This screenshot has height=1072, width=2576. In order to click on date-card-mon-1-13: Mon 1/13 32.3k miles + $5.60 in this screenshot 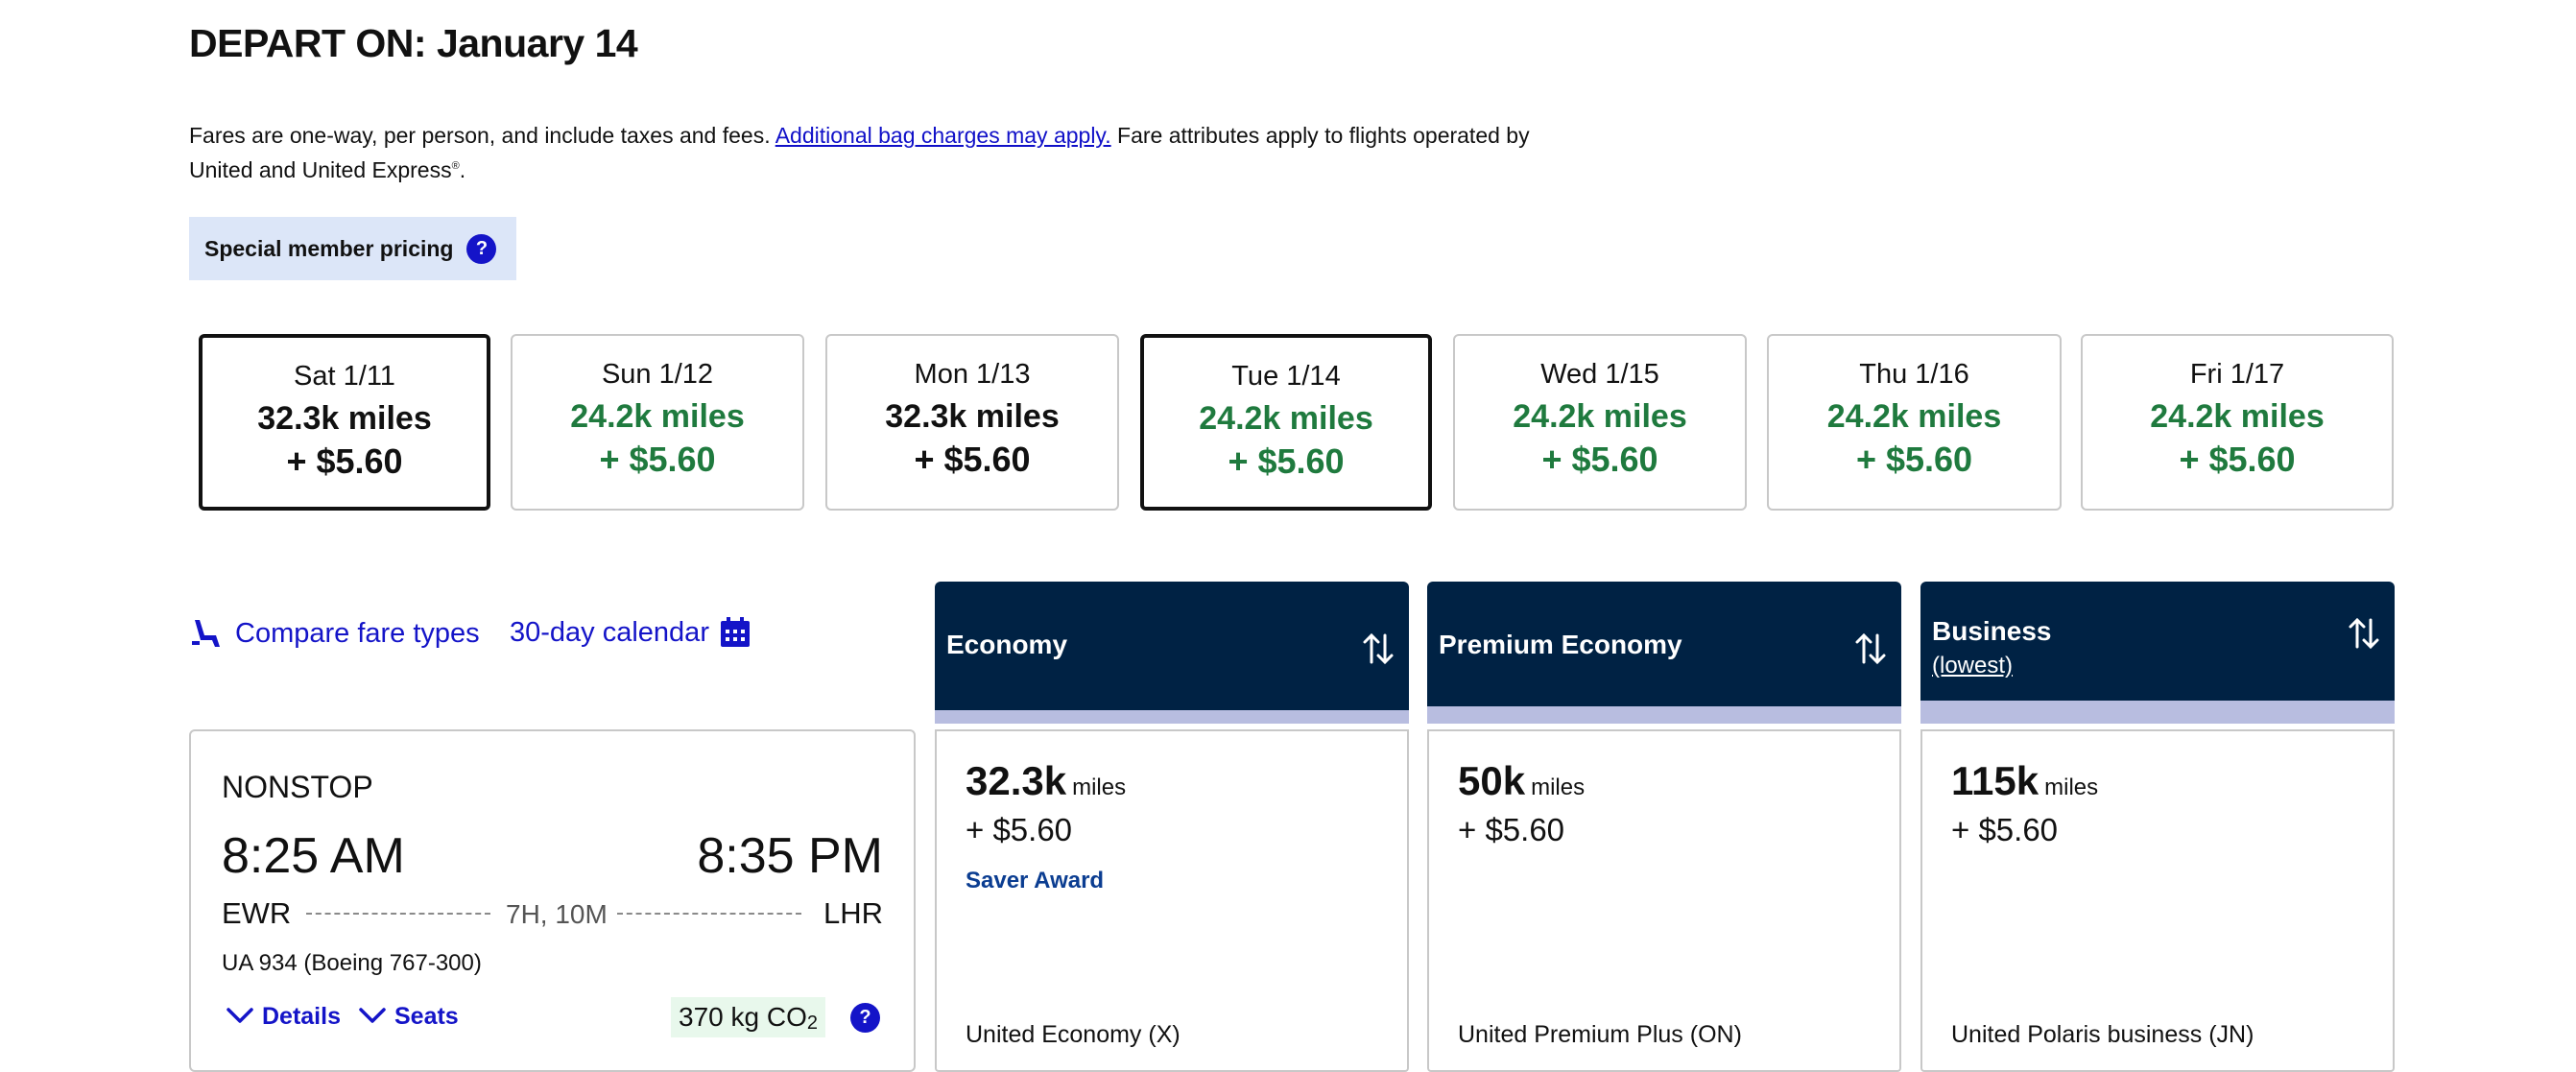, I will do `click(972, 423)`.